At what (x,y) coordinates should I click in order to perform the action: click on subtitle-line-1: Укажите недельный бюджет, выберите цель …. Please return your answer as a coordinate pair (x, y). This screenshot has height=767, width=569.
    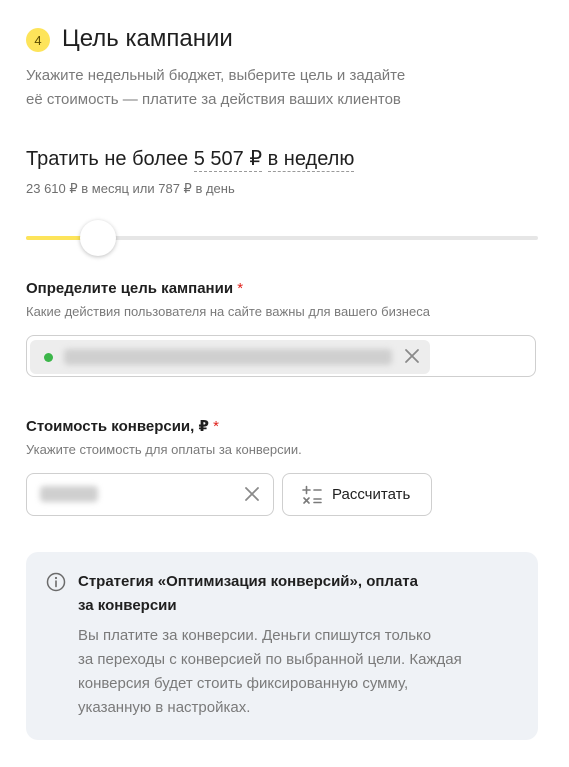
    Looking at the image, I should click on (216, 75).